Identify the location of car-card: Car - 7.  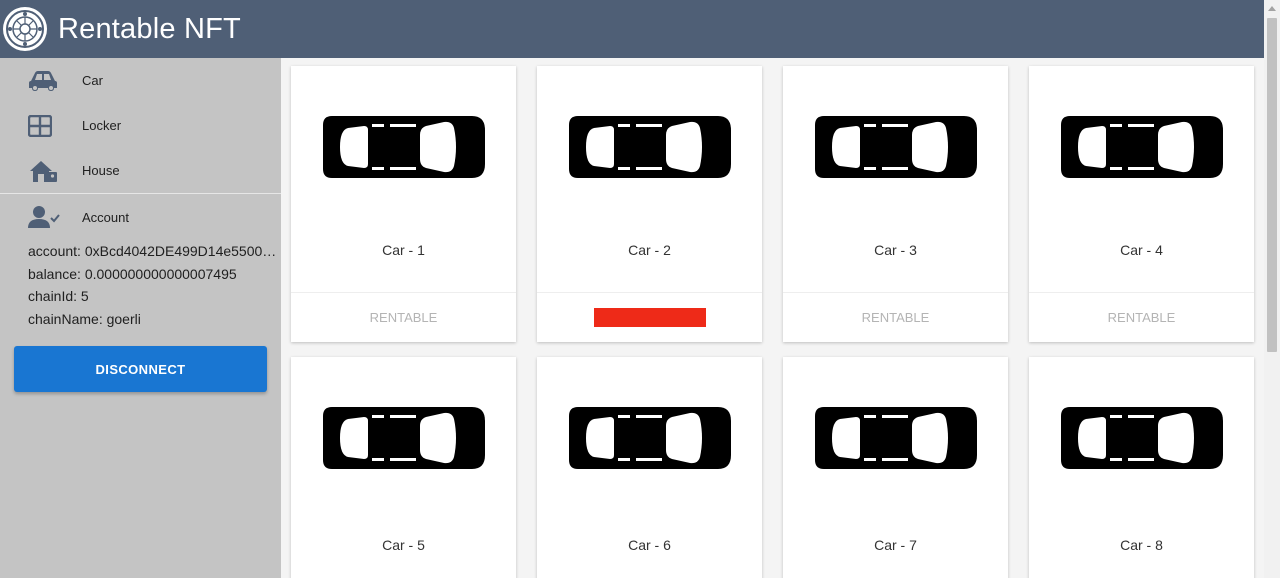
(895, 467).